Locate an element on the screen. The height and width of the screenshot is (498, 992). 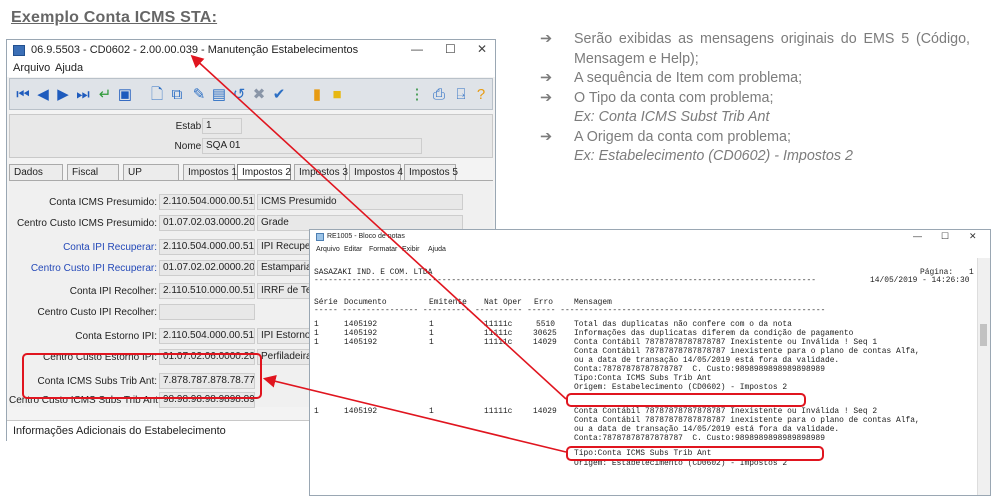
arrow-to-field is located at coordinates (414, 414).